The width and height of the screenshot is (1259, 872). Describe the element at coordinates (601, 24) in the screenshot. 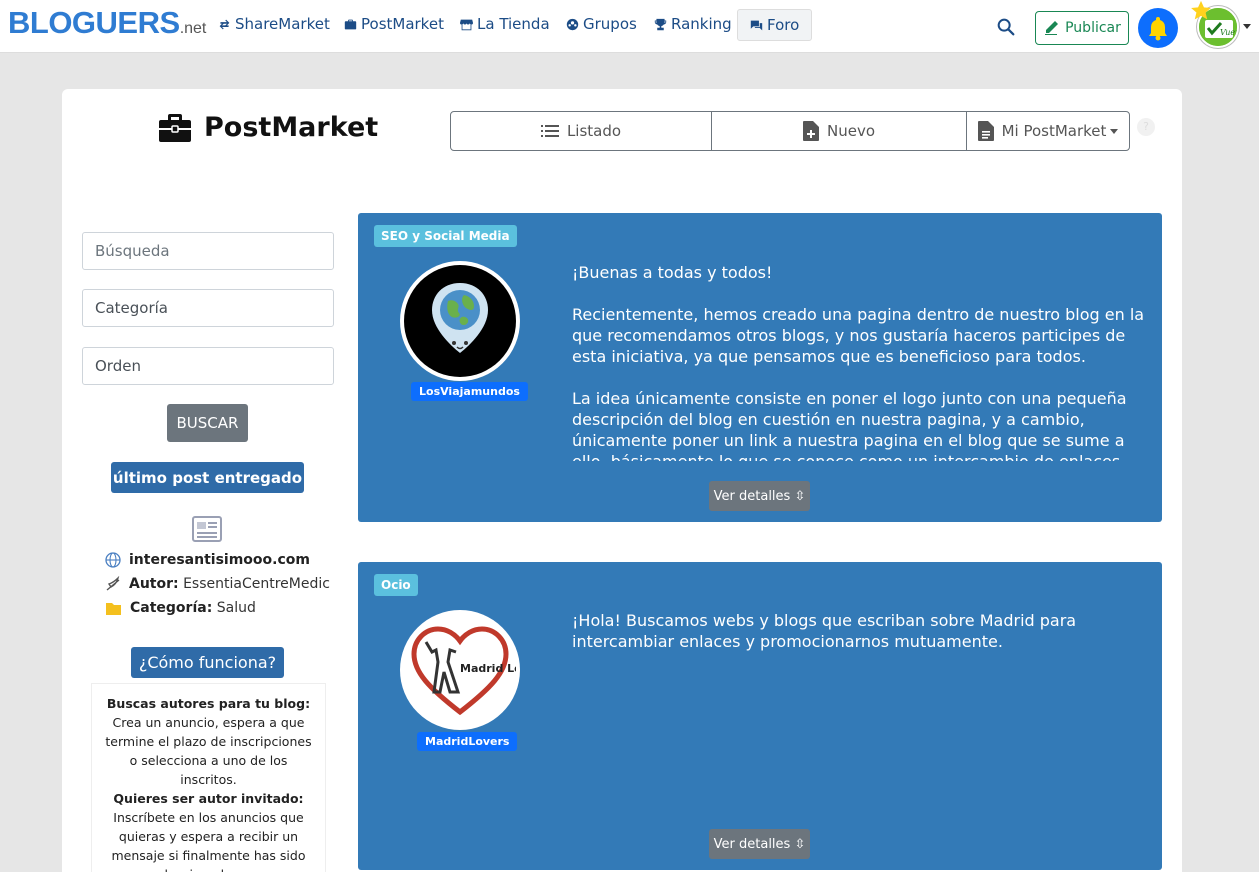

I see `nav-grupos: Grupos` at that location.